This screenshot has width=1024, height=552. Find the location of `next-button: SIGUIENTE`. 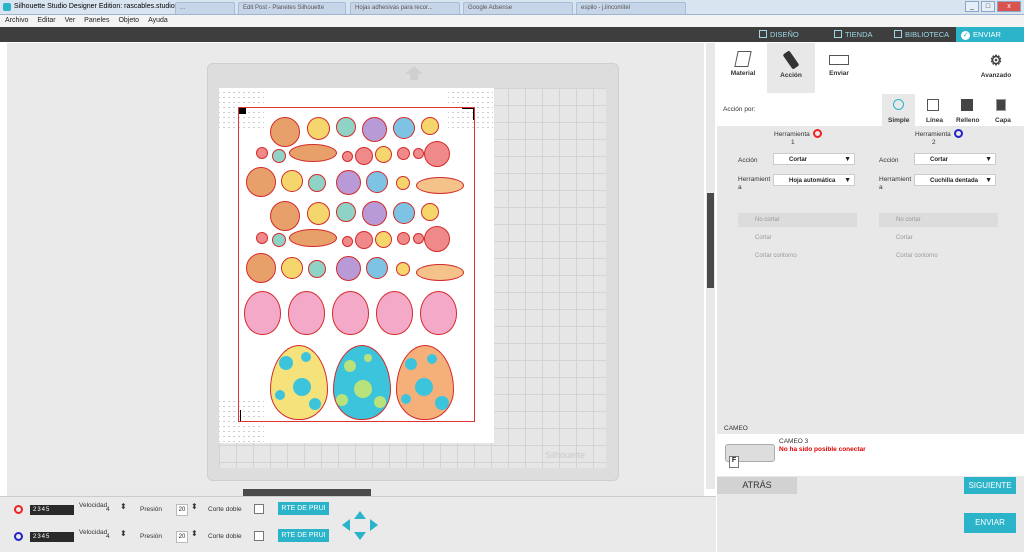

next-button: SIGUIENTE is located at coordinates (990, 485).